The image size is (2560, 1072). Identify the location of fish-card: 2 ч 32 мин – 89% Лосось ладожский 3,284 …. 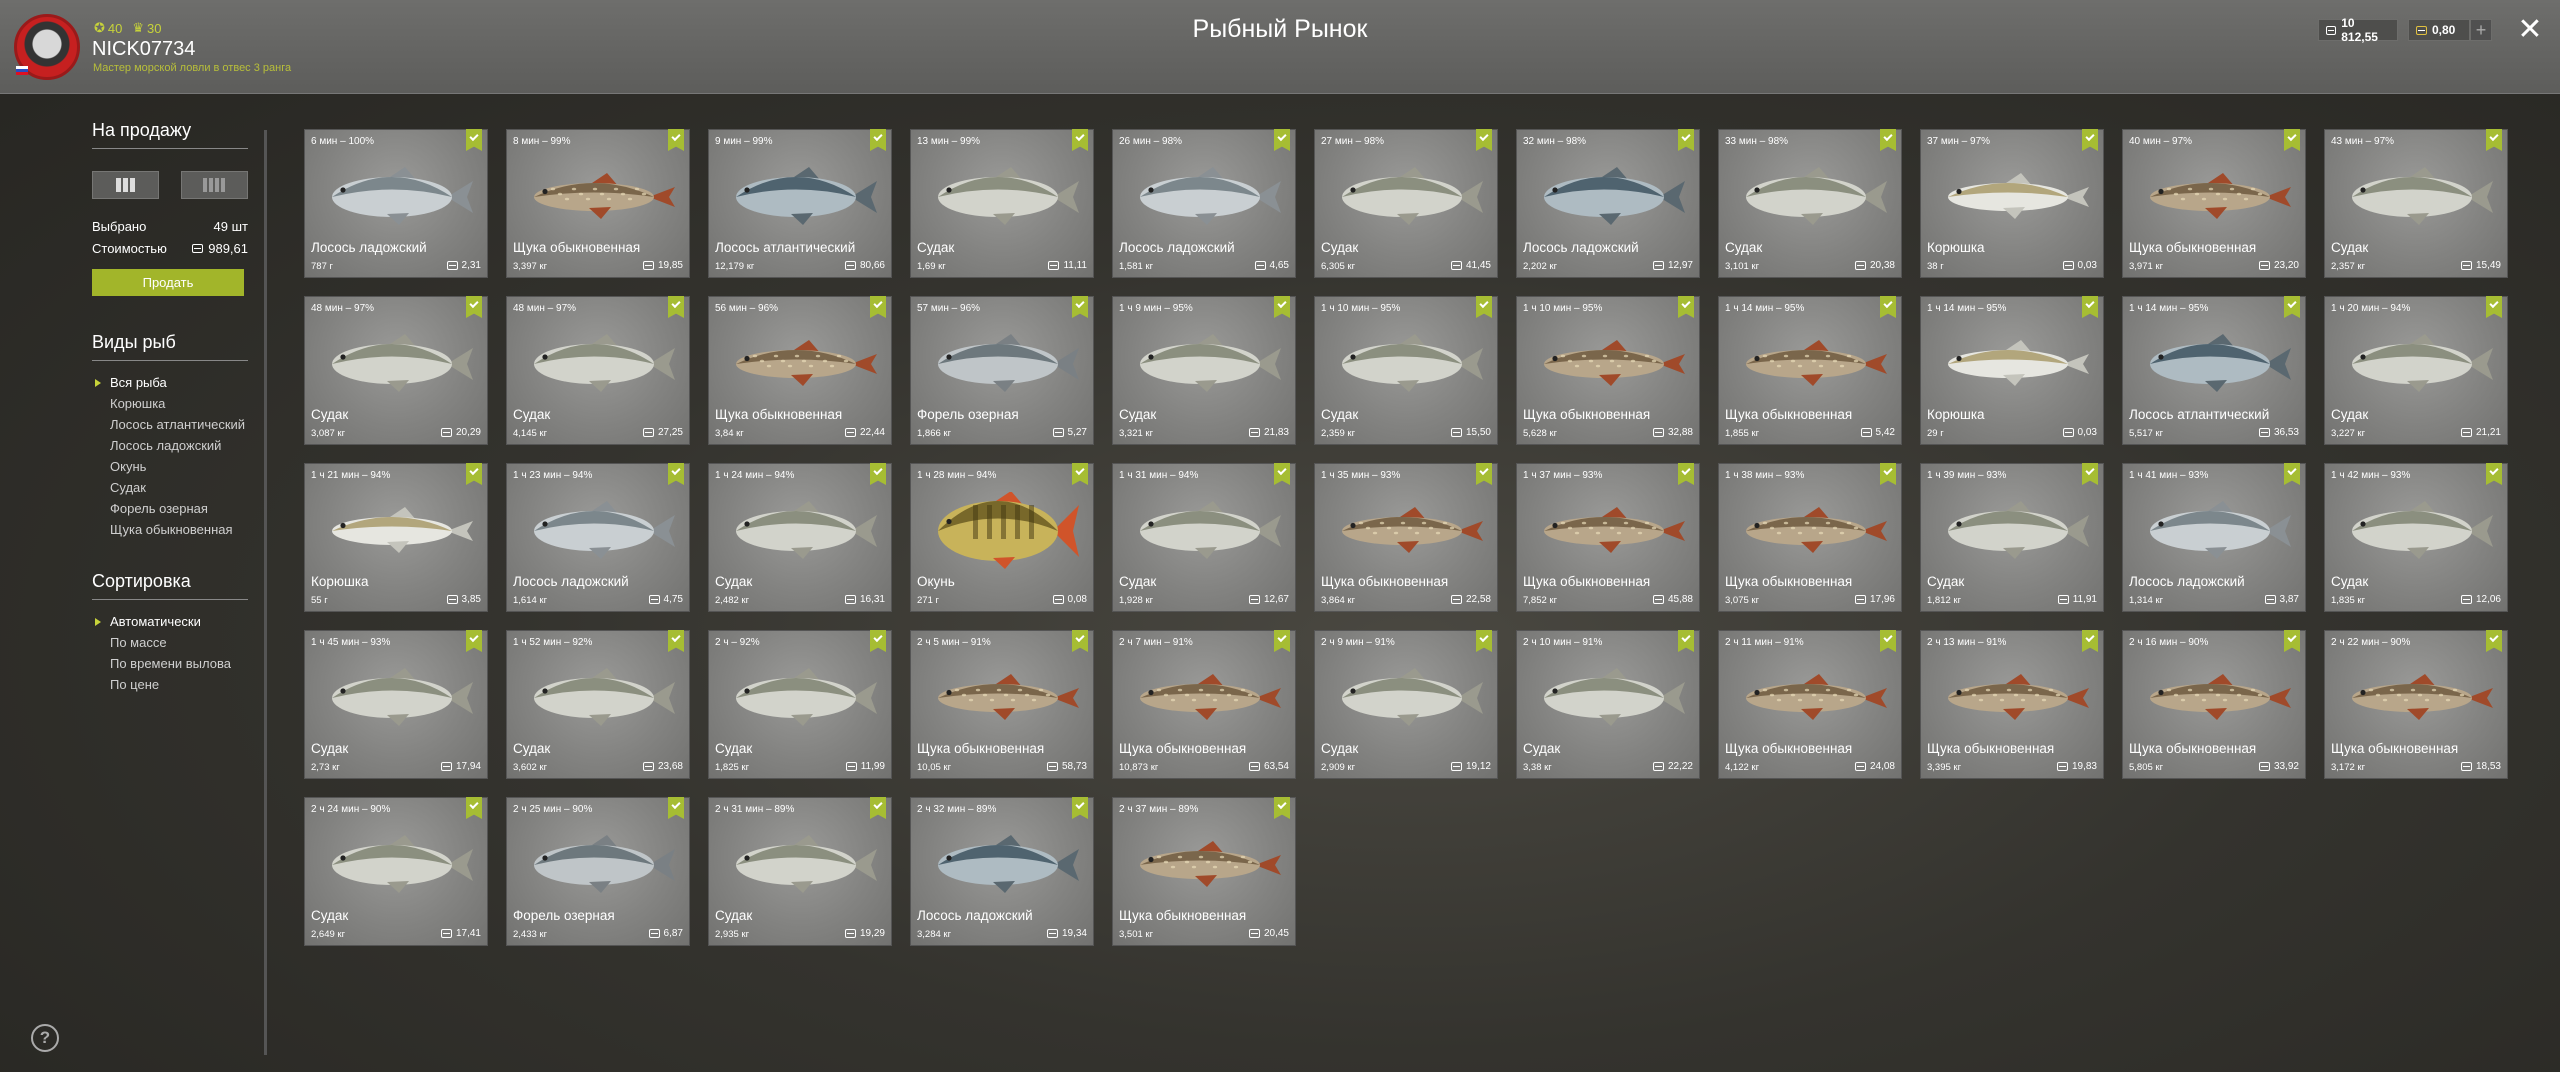
(1002, 871).